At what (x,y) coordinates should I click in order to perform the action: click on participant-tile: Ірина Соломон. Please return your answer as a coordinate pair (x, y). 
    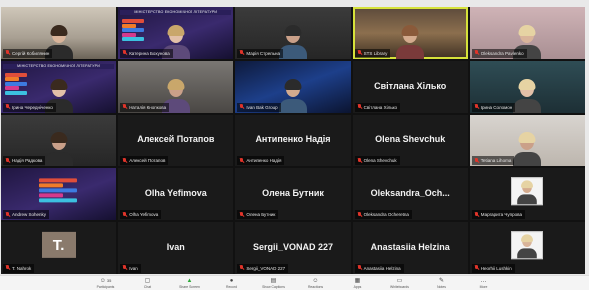
    Looking at the image, I should click on (527, 86).